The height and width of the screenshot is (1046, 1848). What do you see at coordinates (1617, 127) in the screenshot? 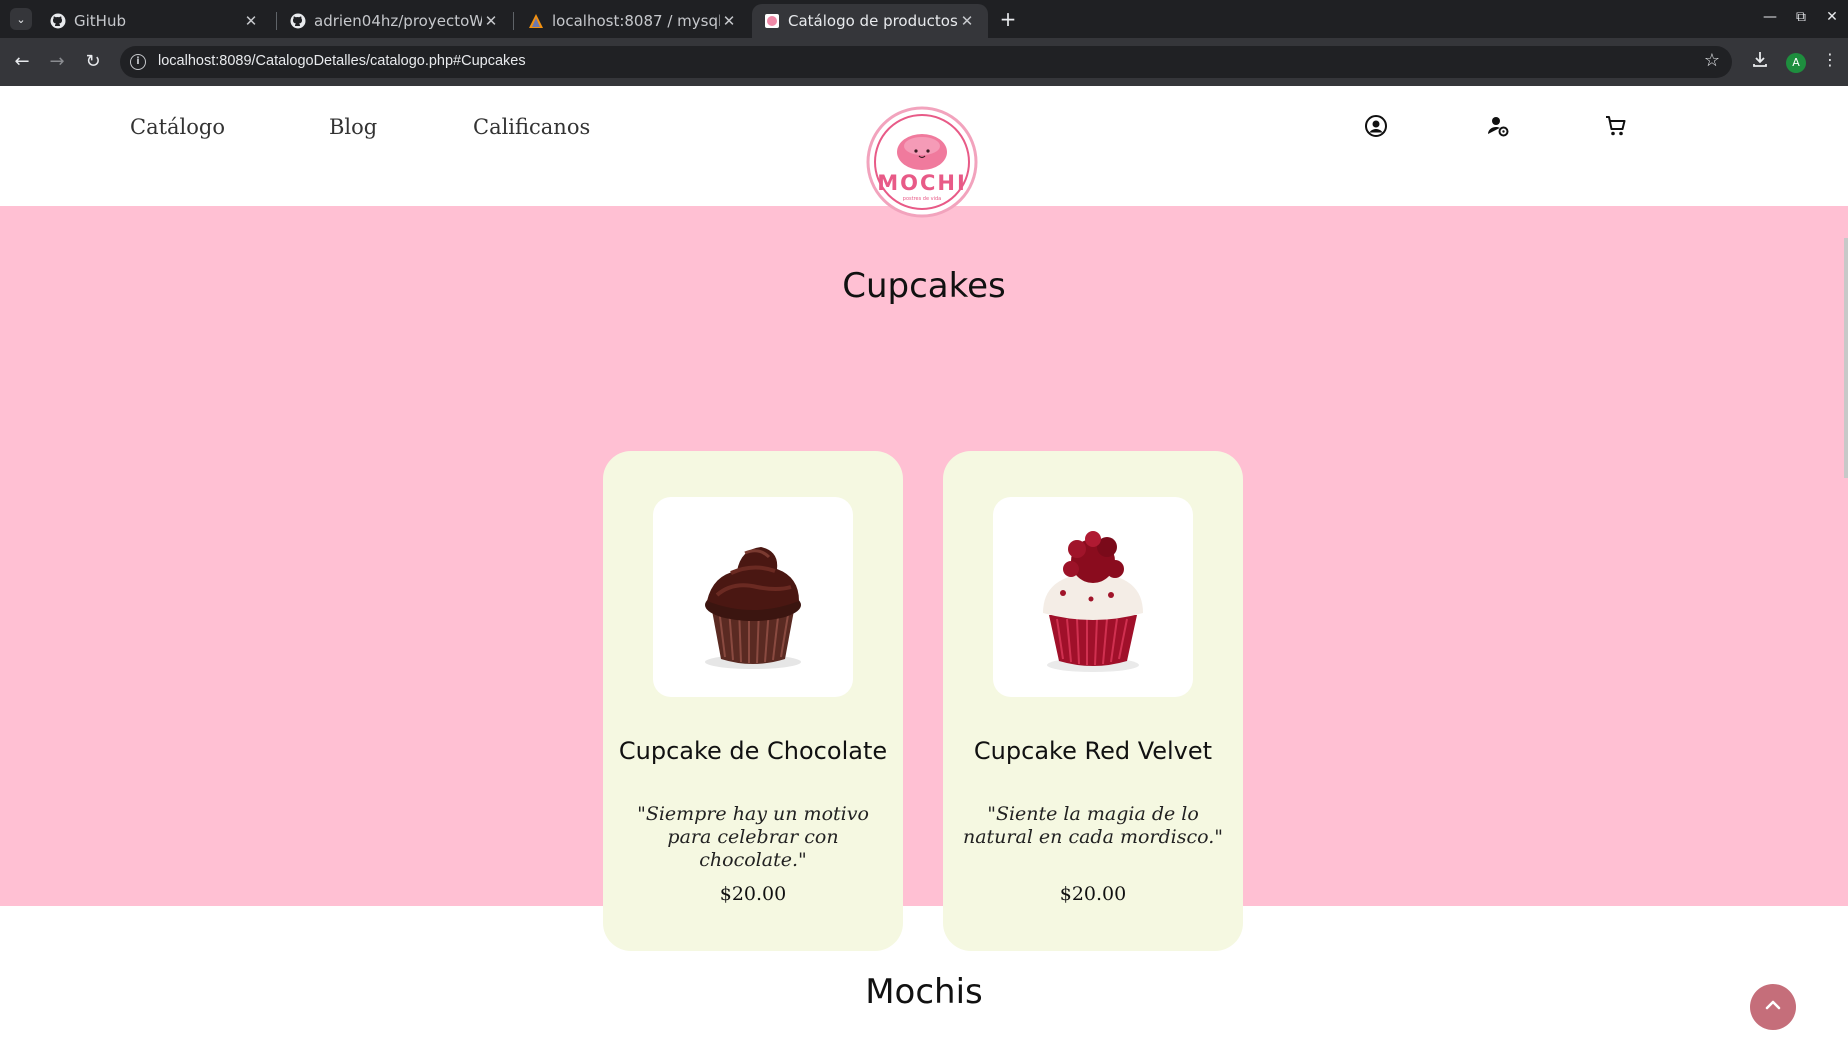
I see `cart-icon` at bounding box center [1617, 127].